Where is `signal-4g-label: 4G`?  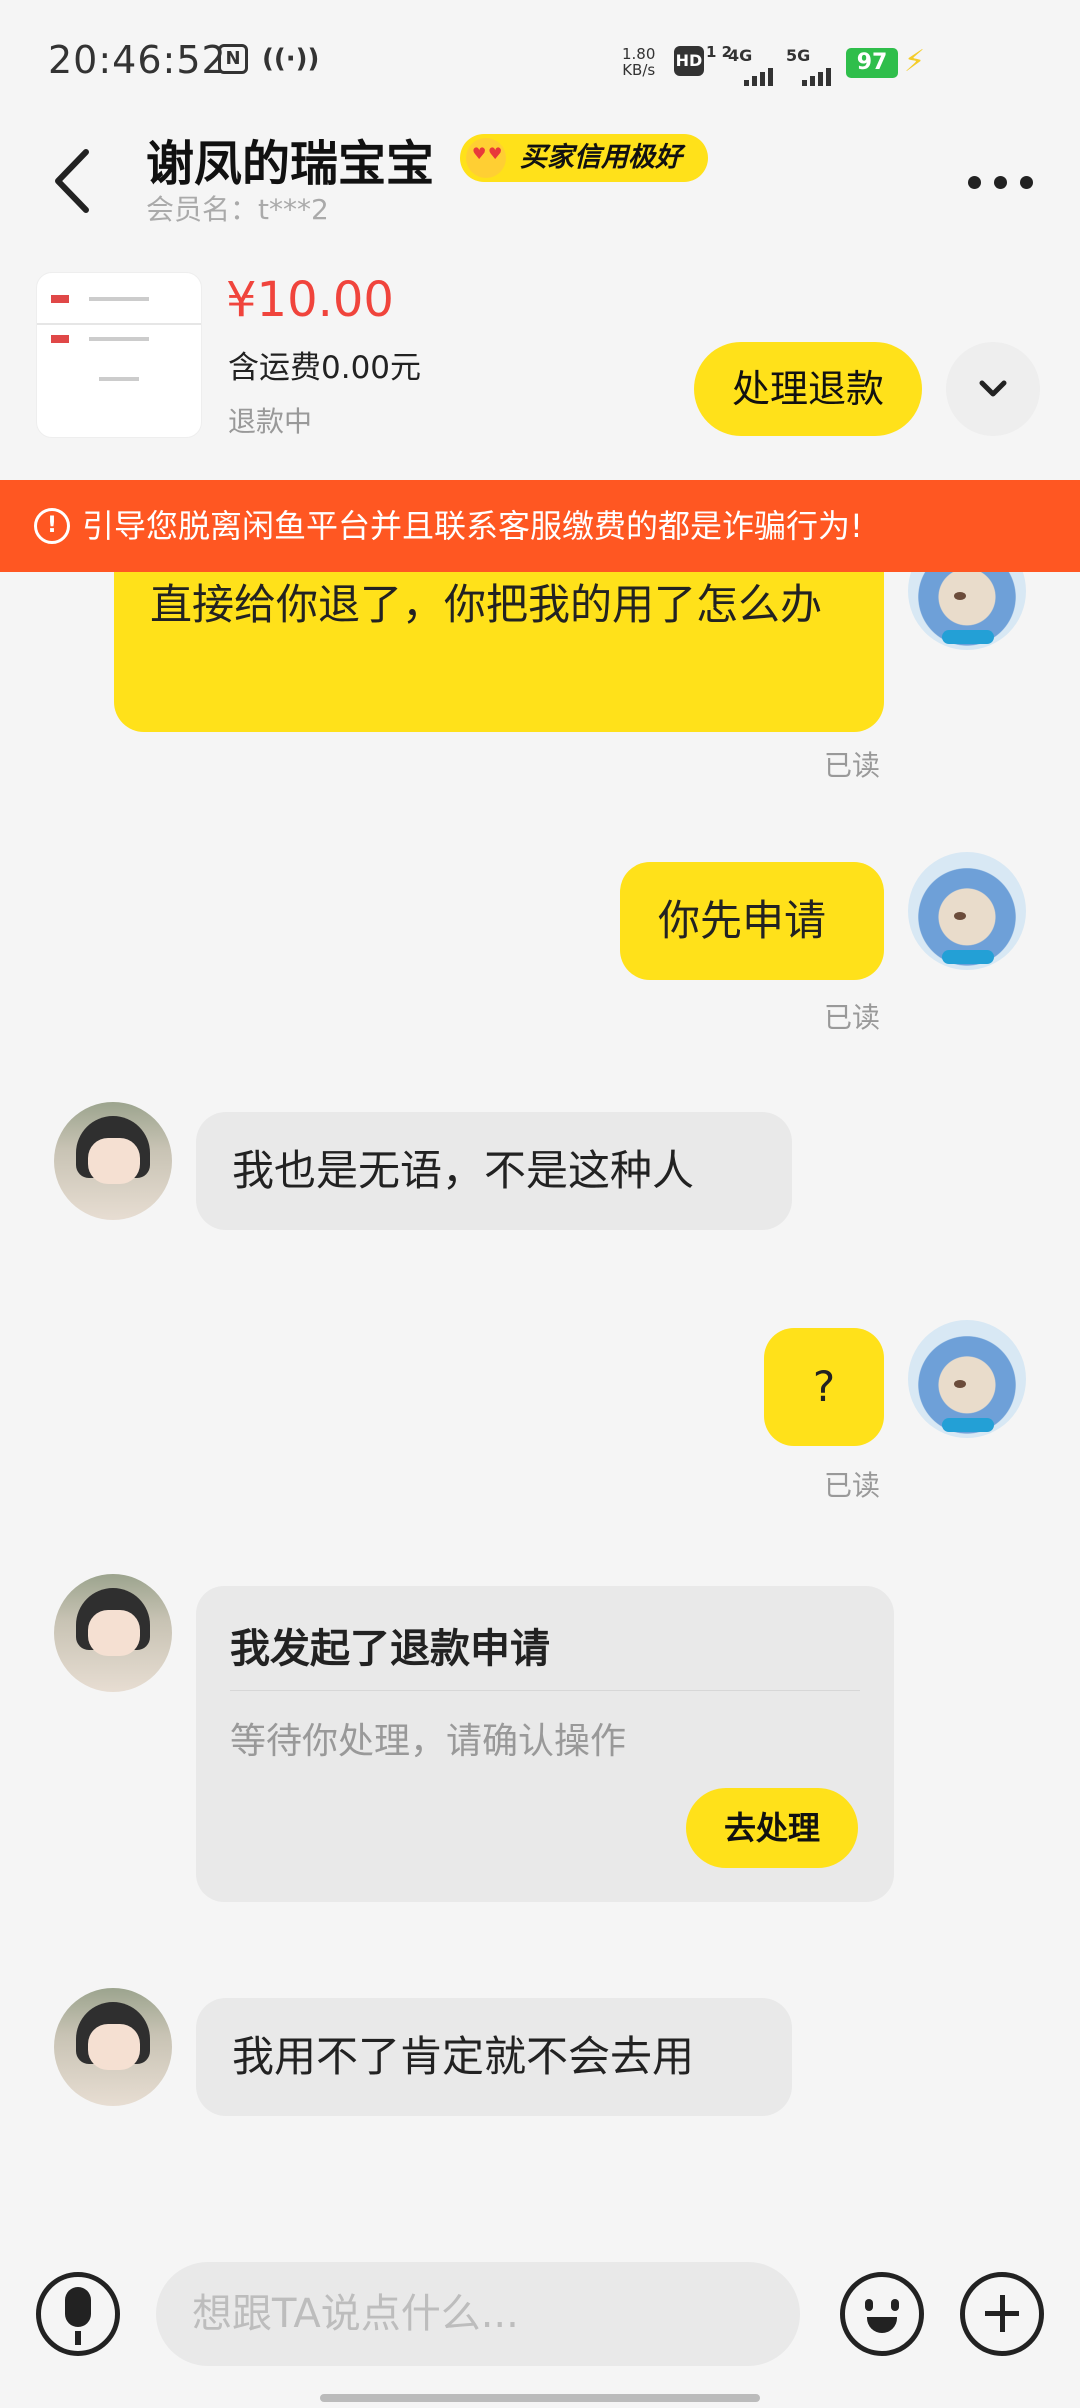 signal-4g-label: 4G is located at coordinates (740, 55).